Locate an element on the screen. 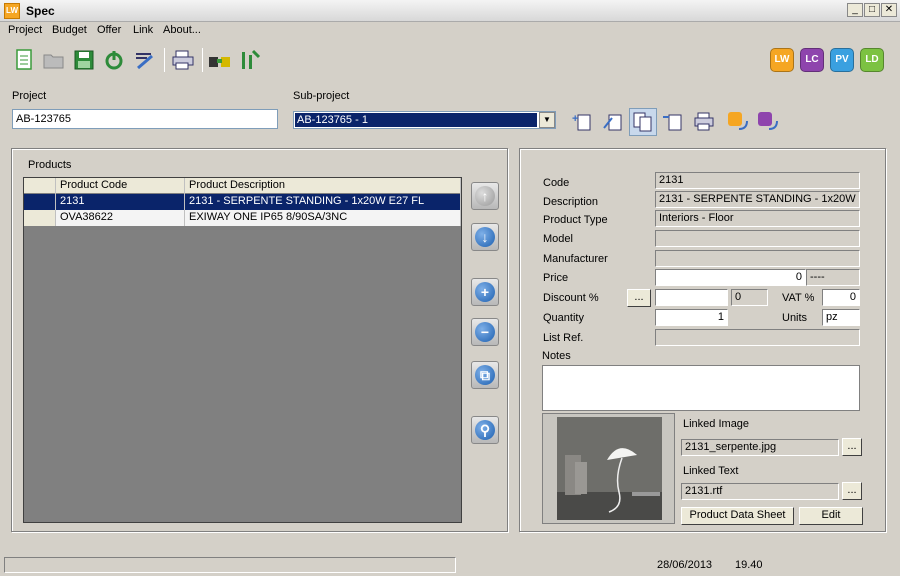  subproject-label: Sub-project is located at coordinates (321, 96).